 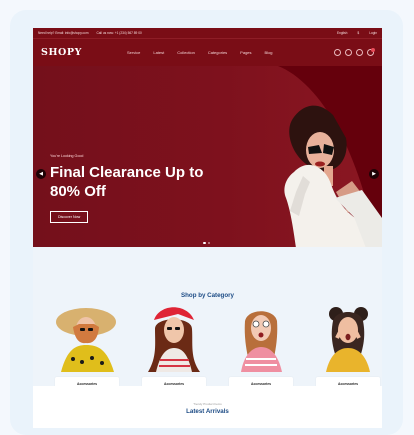 What do you see at coordinates (217, 52) in the screenshot?
I see `menu-item-categories: Categories` at bounding box center [217, 52].